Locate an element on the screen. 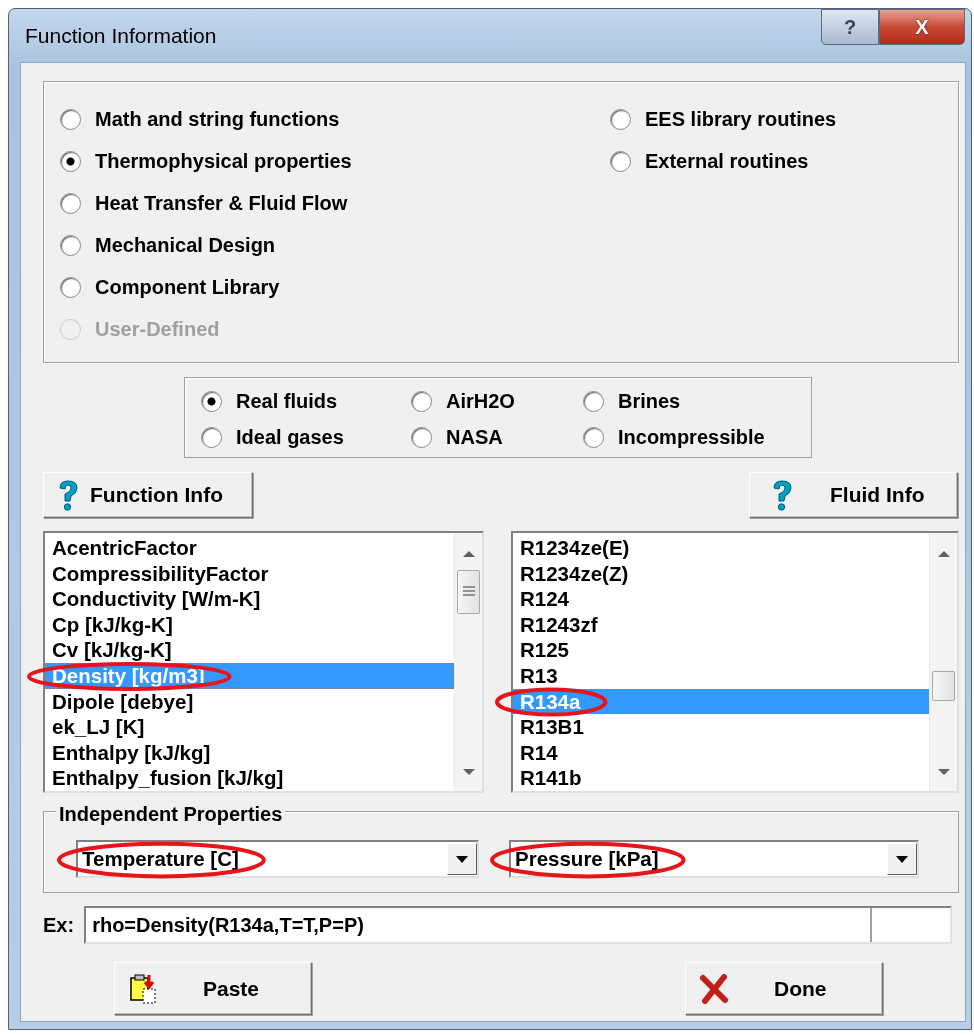 The width and height of the screenshot is (974, 1035). list-item: R1243zf is located at coordinates (721, 624).